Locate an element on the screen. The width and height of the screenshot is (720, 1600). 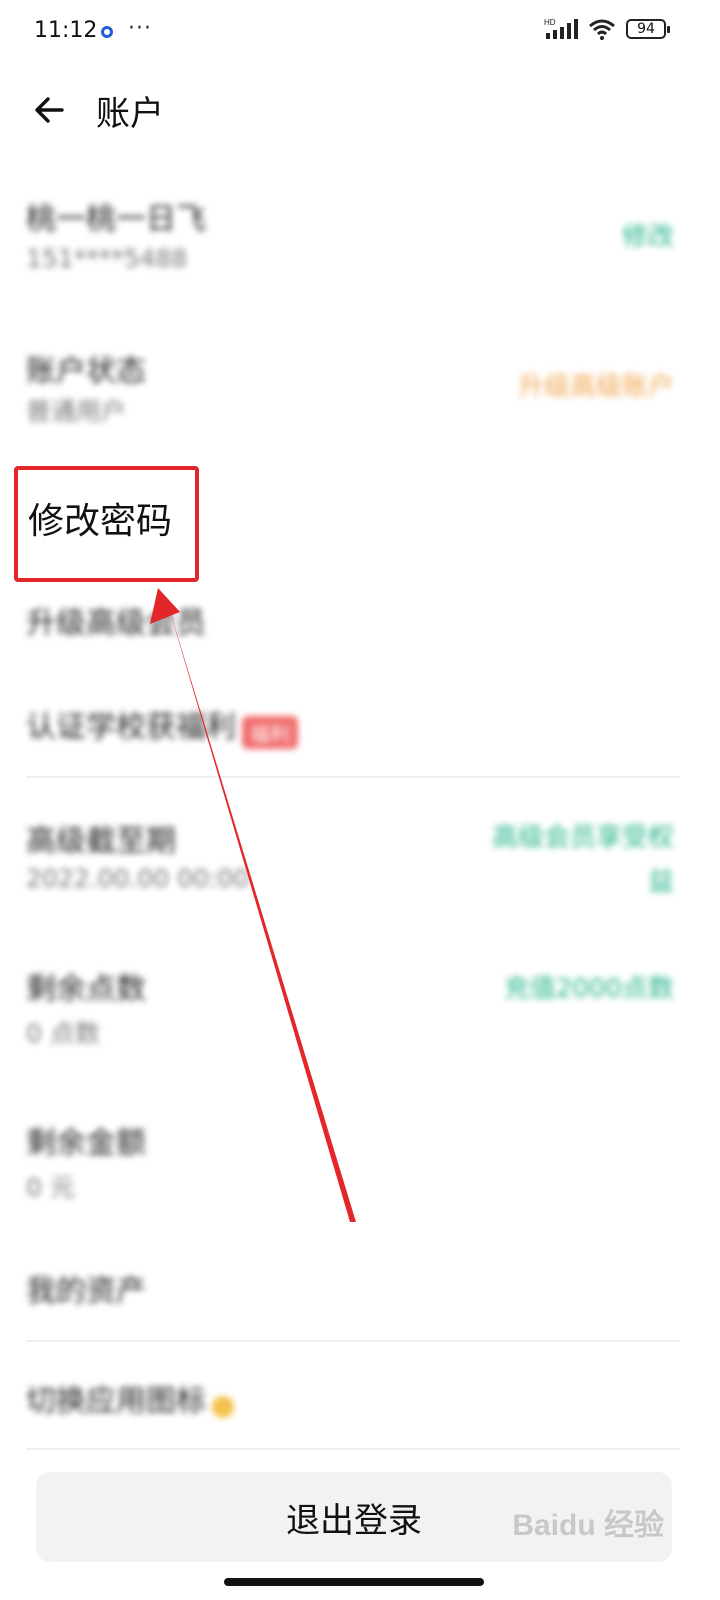
points-title: 剩余点数 is located at coordinates (86, 989).